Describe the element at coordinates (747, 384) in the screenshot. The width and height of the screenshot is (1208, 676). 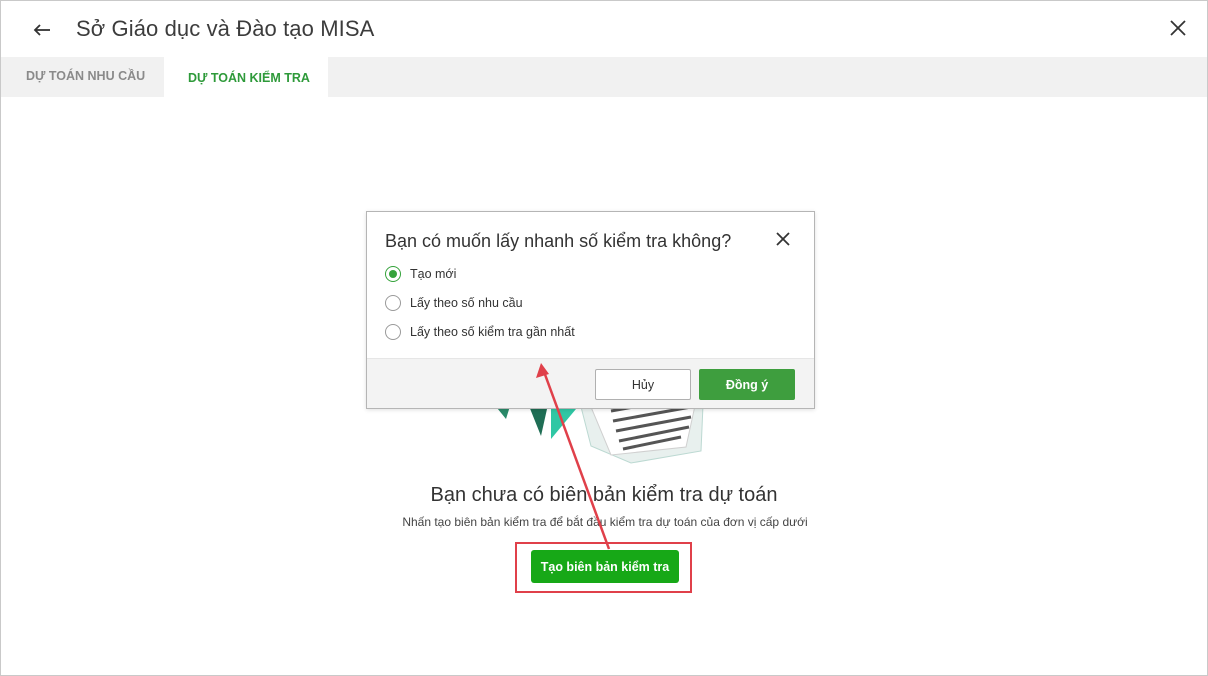
I see `confirm-button: Đồng ý` at that location.